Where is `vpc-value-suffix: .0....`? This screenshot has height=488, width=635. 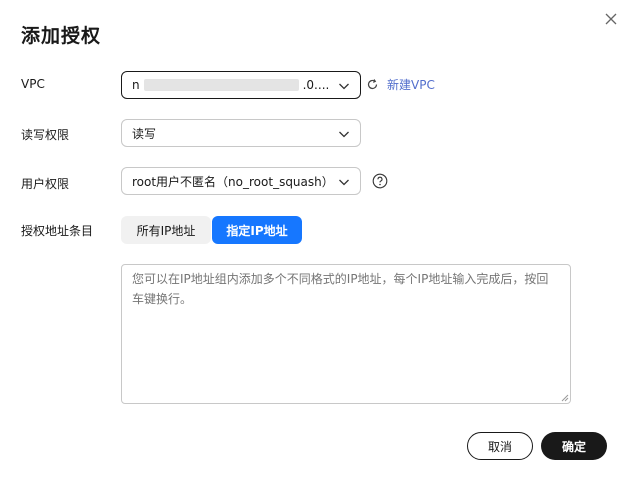 vpc-value-suffix: .0.... is located at coordinates (316, 85).